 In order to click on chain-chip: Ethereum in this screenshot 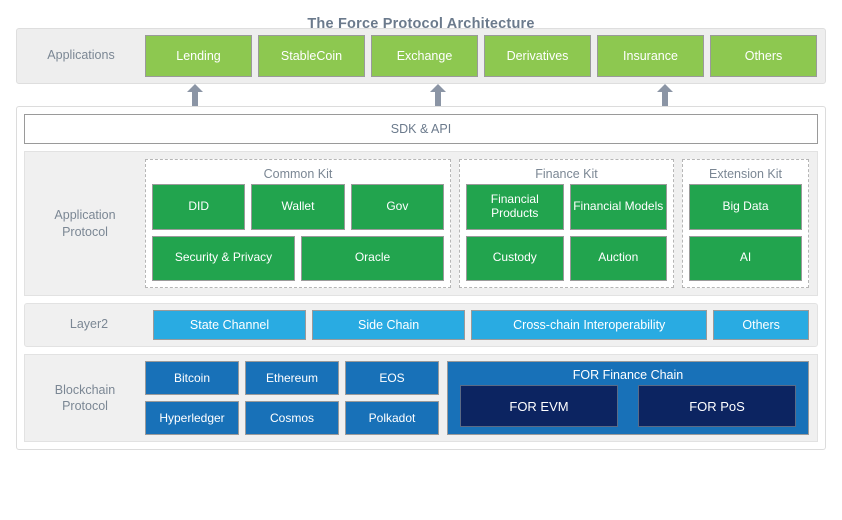, I will do `click(292, 378)`.